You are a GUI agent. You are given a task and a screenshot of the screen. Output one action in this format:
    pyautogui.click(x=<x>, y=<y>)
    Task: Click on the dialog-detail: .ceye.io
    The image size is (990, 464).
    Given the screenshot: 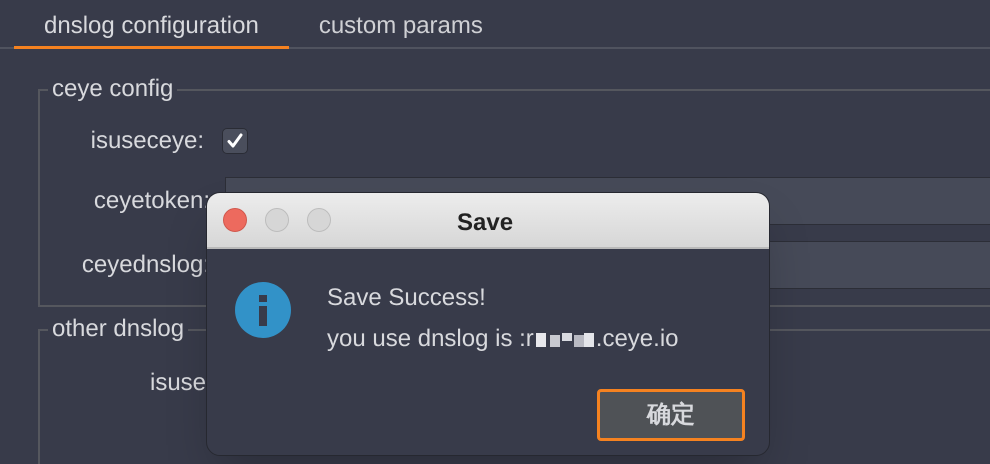 What is the action you would take?
    pyautogui.click(x=637, y=339)
    